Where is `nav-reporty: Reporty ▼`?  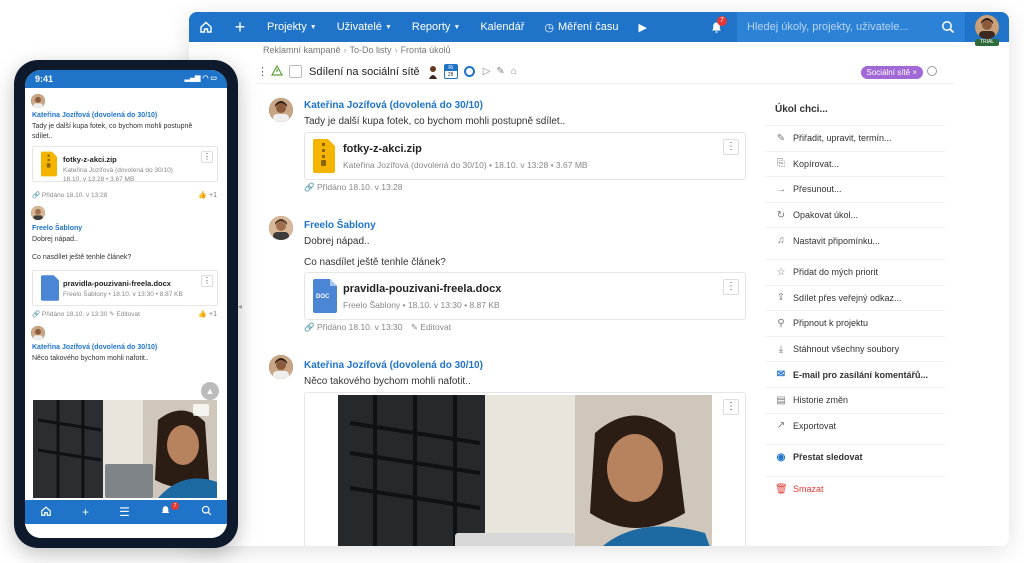
nav-reporty: Reporty ▼ is located at coordinates (436, 27).